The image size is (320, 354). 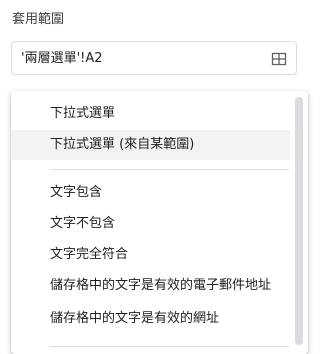 I want to click on menu-item-text-is-valid-url: 儲存格中的文字是有效的網址, so click(x=150, y=319).